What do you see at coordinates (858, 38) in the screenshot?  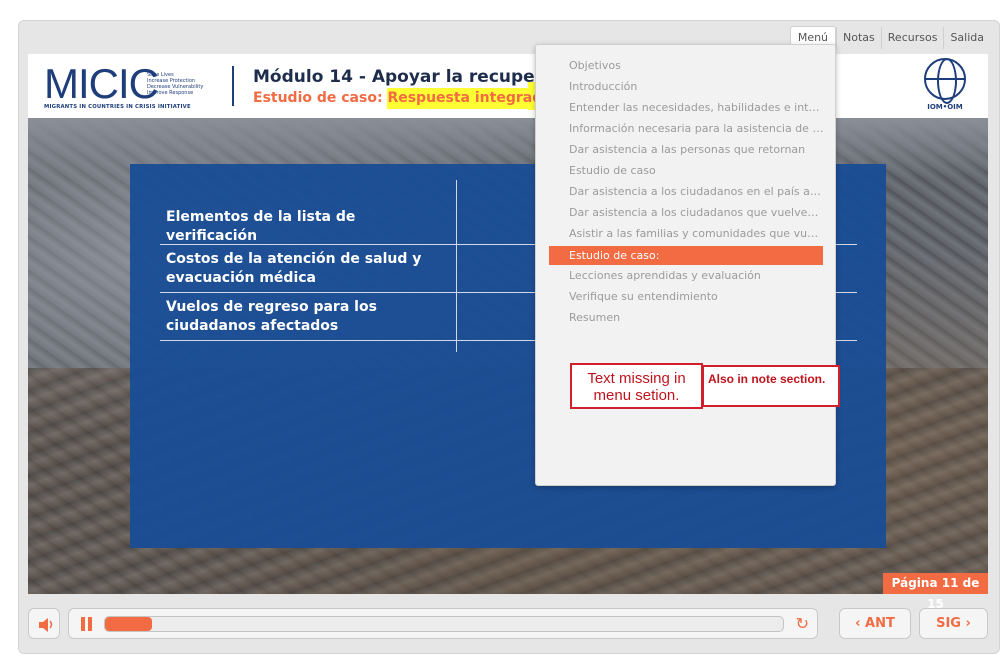 I see `tab-notes: Notas` at bounding box center [858, 38].